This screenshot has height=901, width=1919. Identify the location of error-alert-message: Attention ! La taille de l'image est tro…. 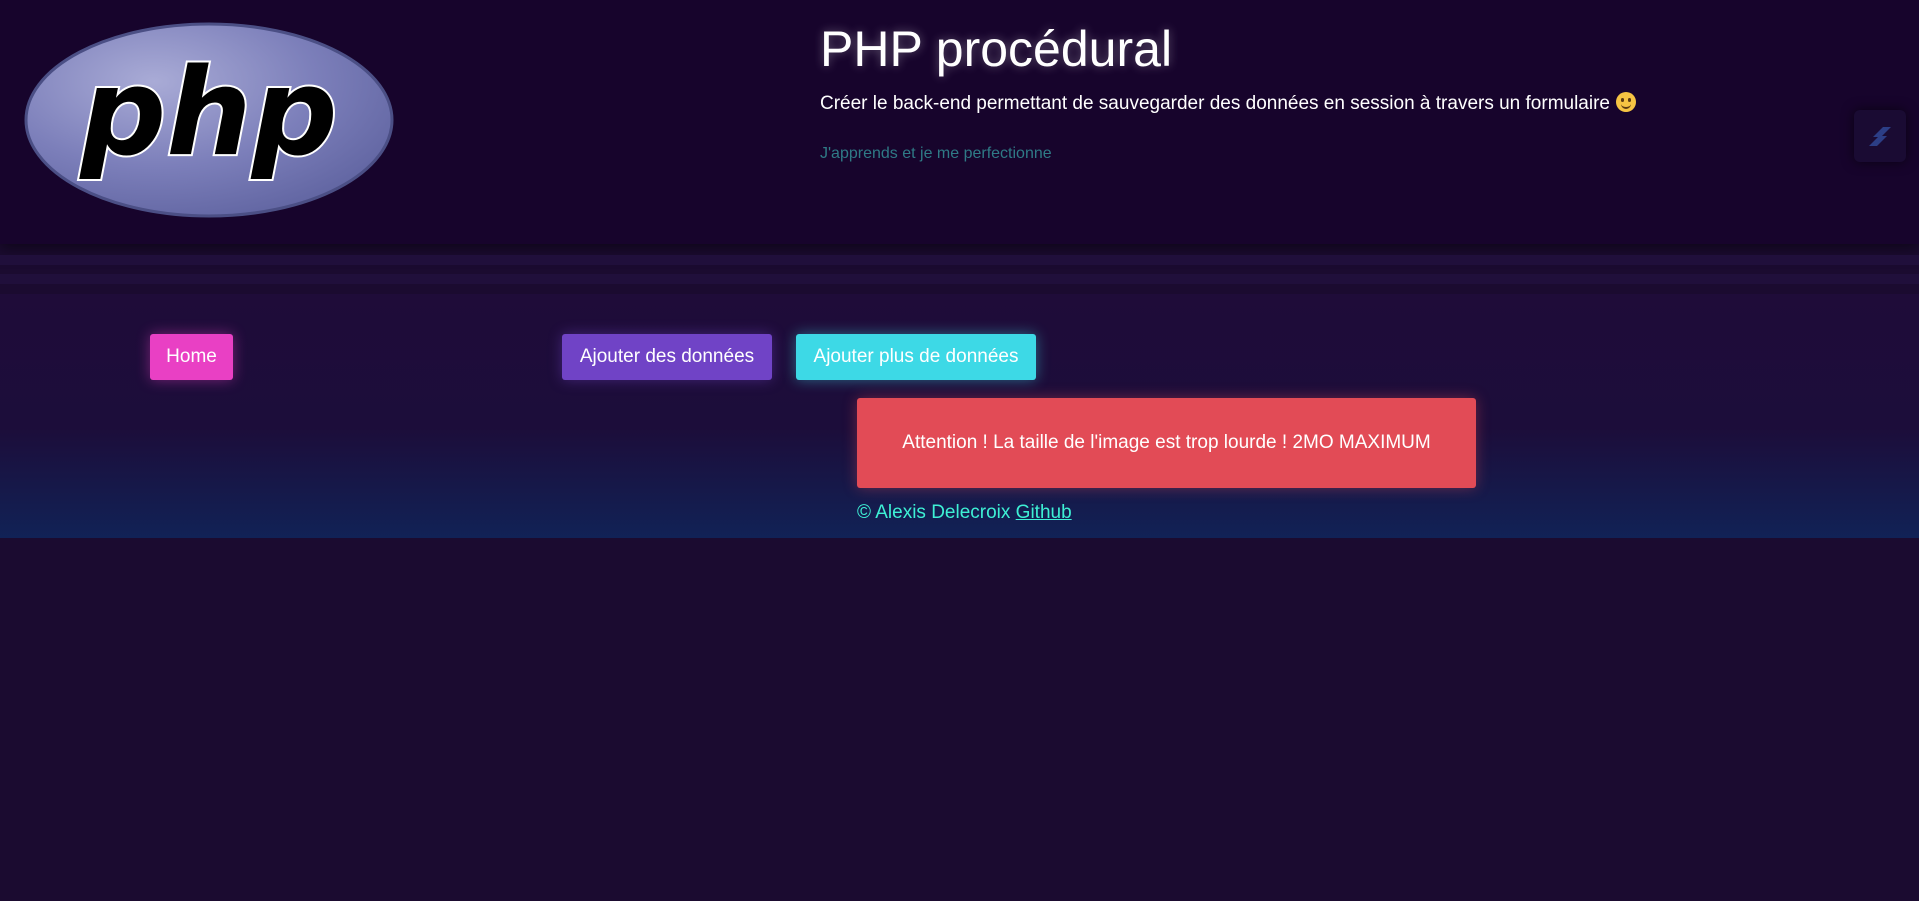
(1166, 442).